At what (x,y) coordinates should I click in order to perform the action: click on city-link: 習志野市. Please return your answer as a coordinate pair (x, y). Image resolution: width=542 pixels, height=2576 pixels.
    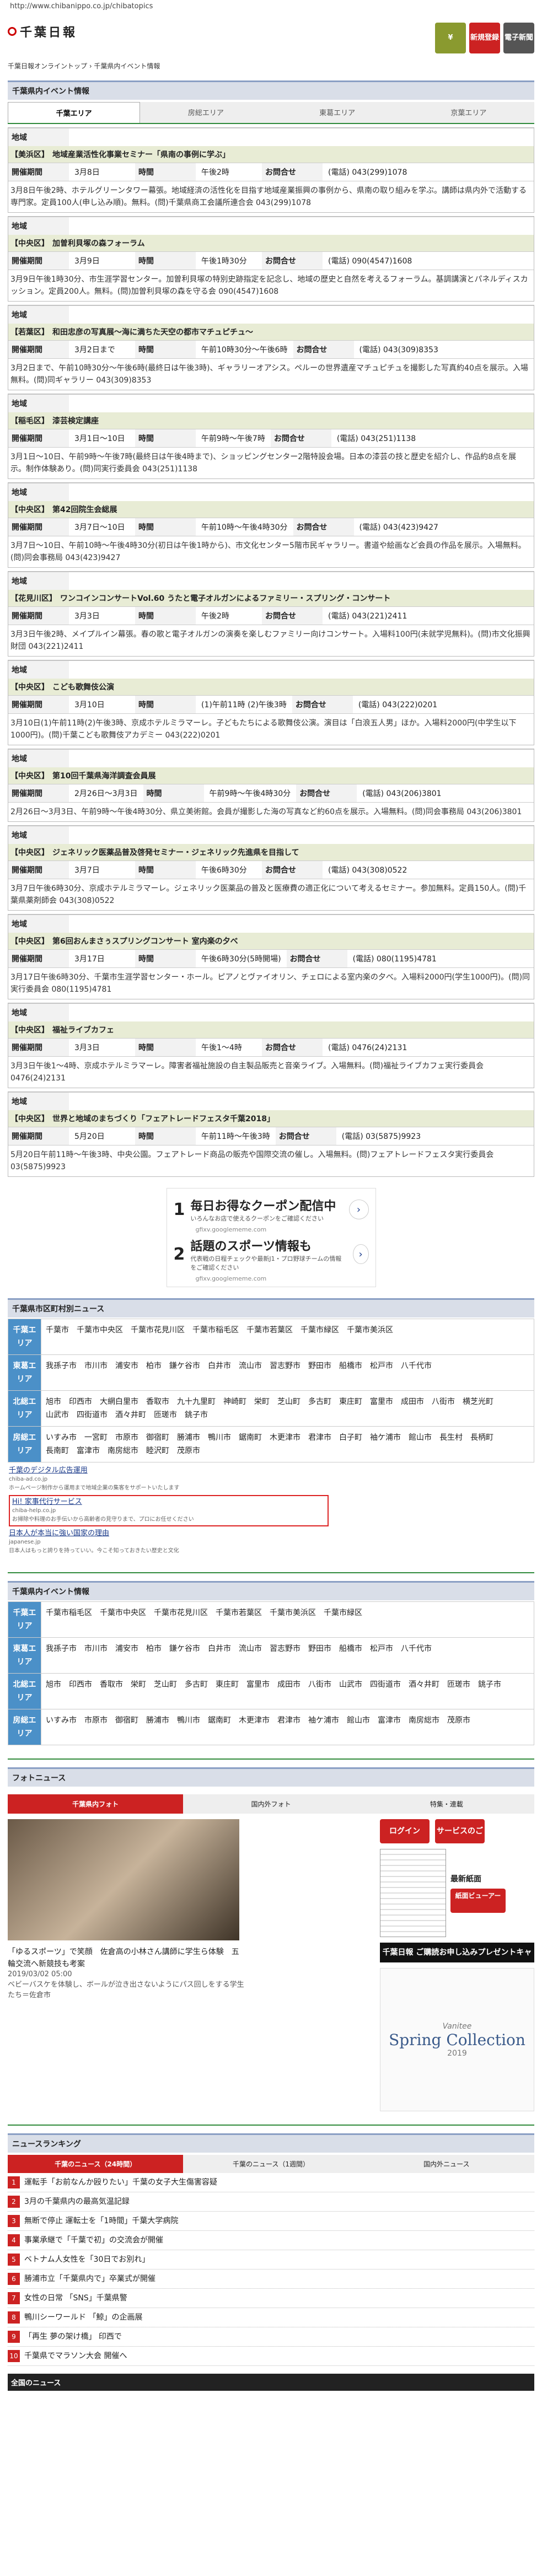
    Looking at the image, I should click on (285, 1648).